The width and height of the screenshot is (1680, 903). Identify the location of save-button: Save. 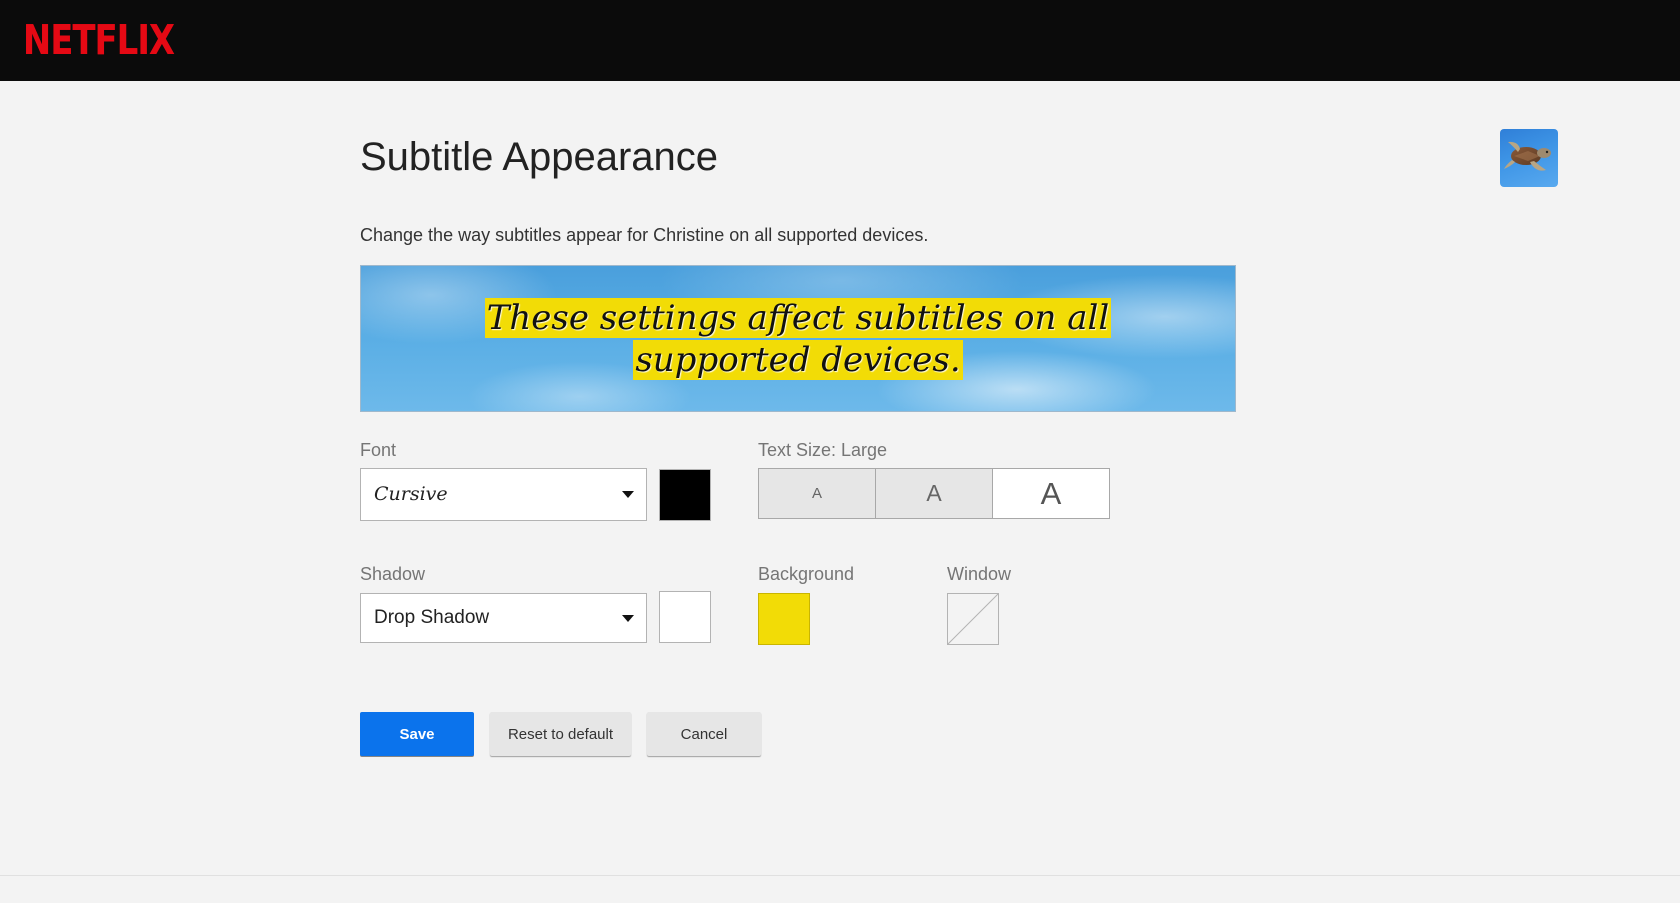
(417, 734).